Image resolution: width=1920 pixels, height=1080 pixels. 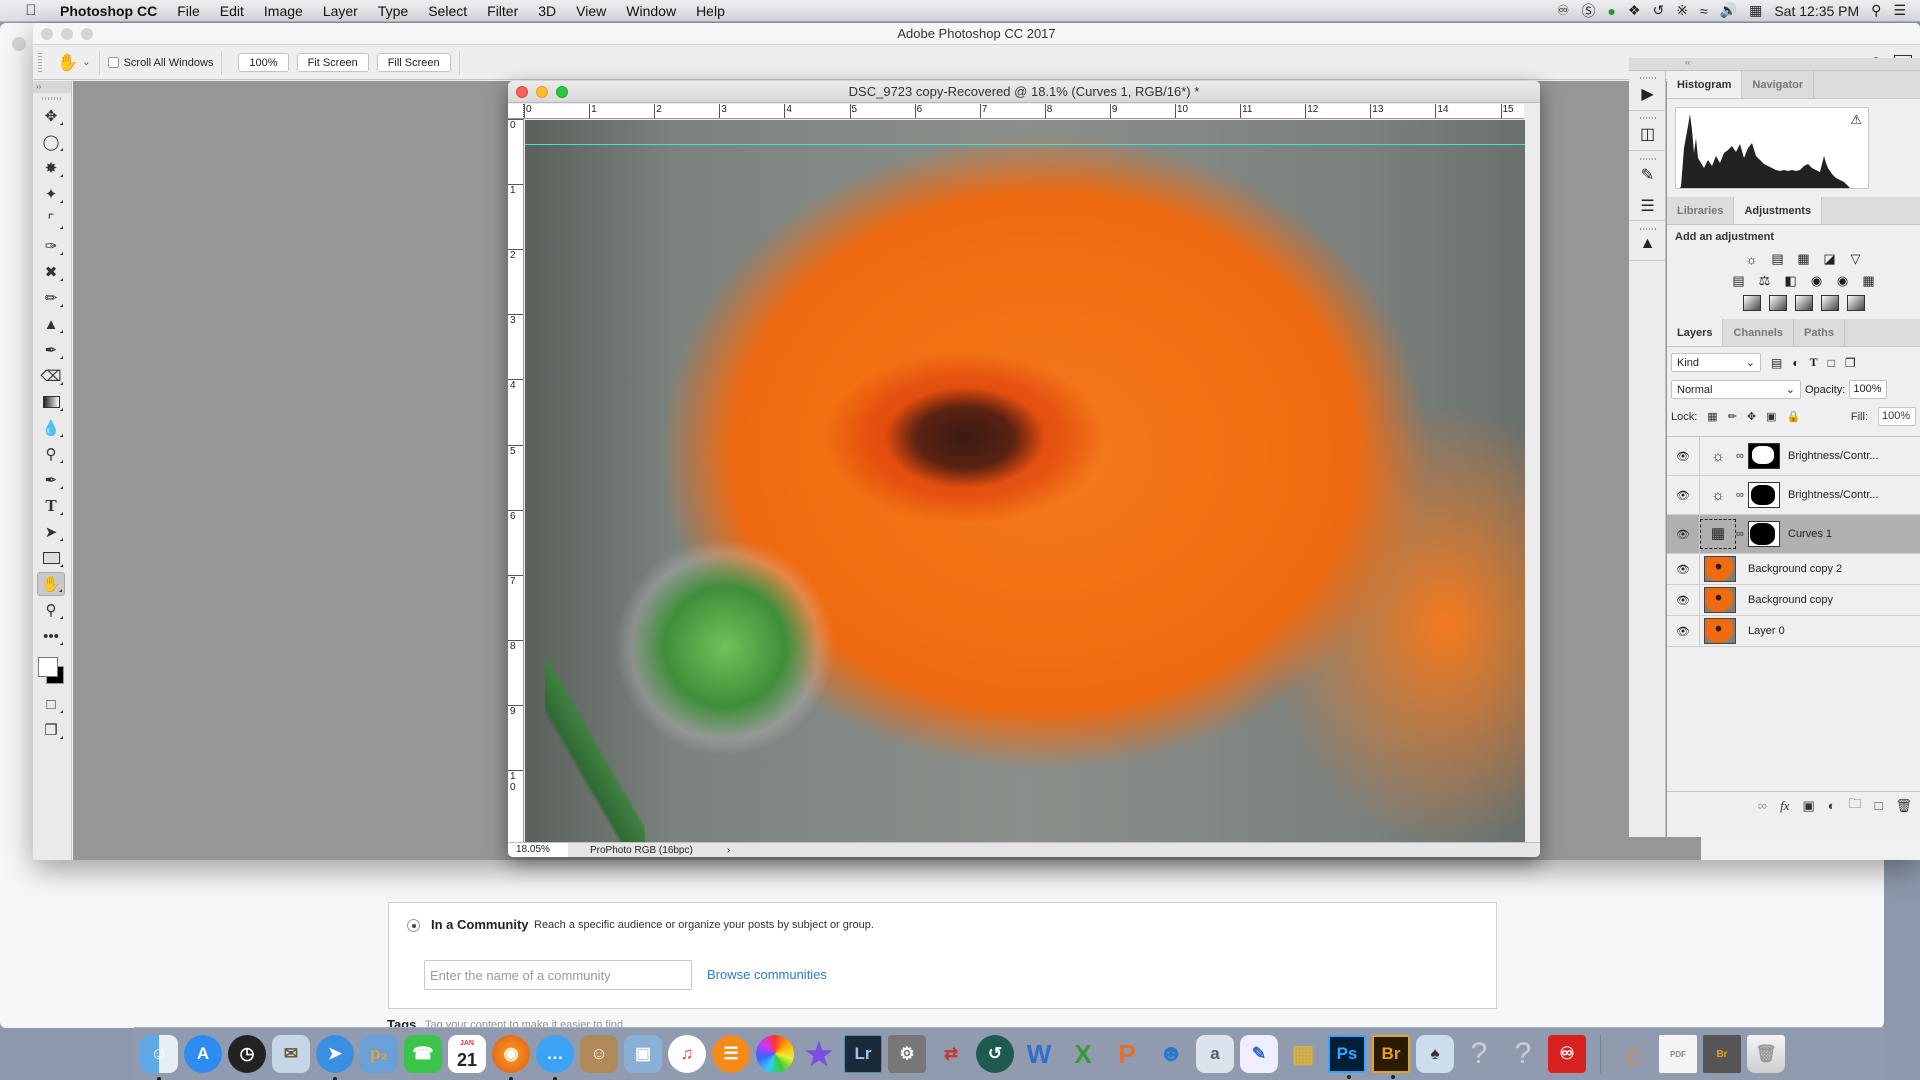 I want to click on green-app-icon: ●, so click(x=1611, y=11).